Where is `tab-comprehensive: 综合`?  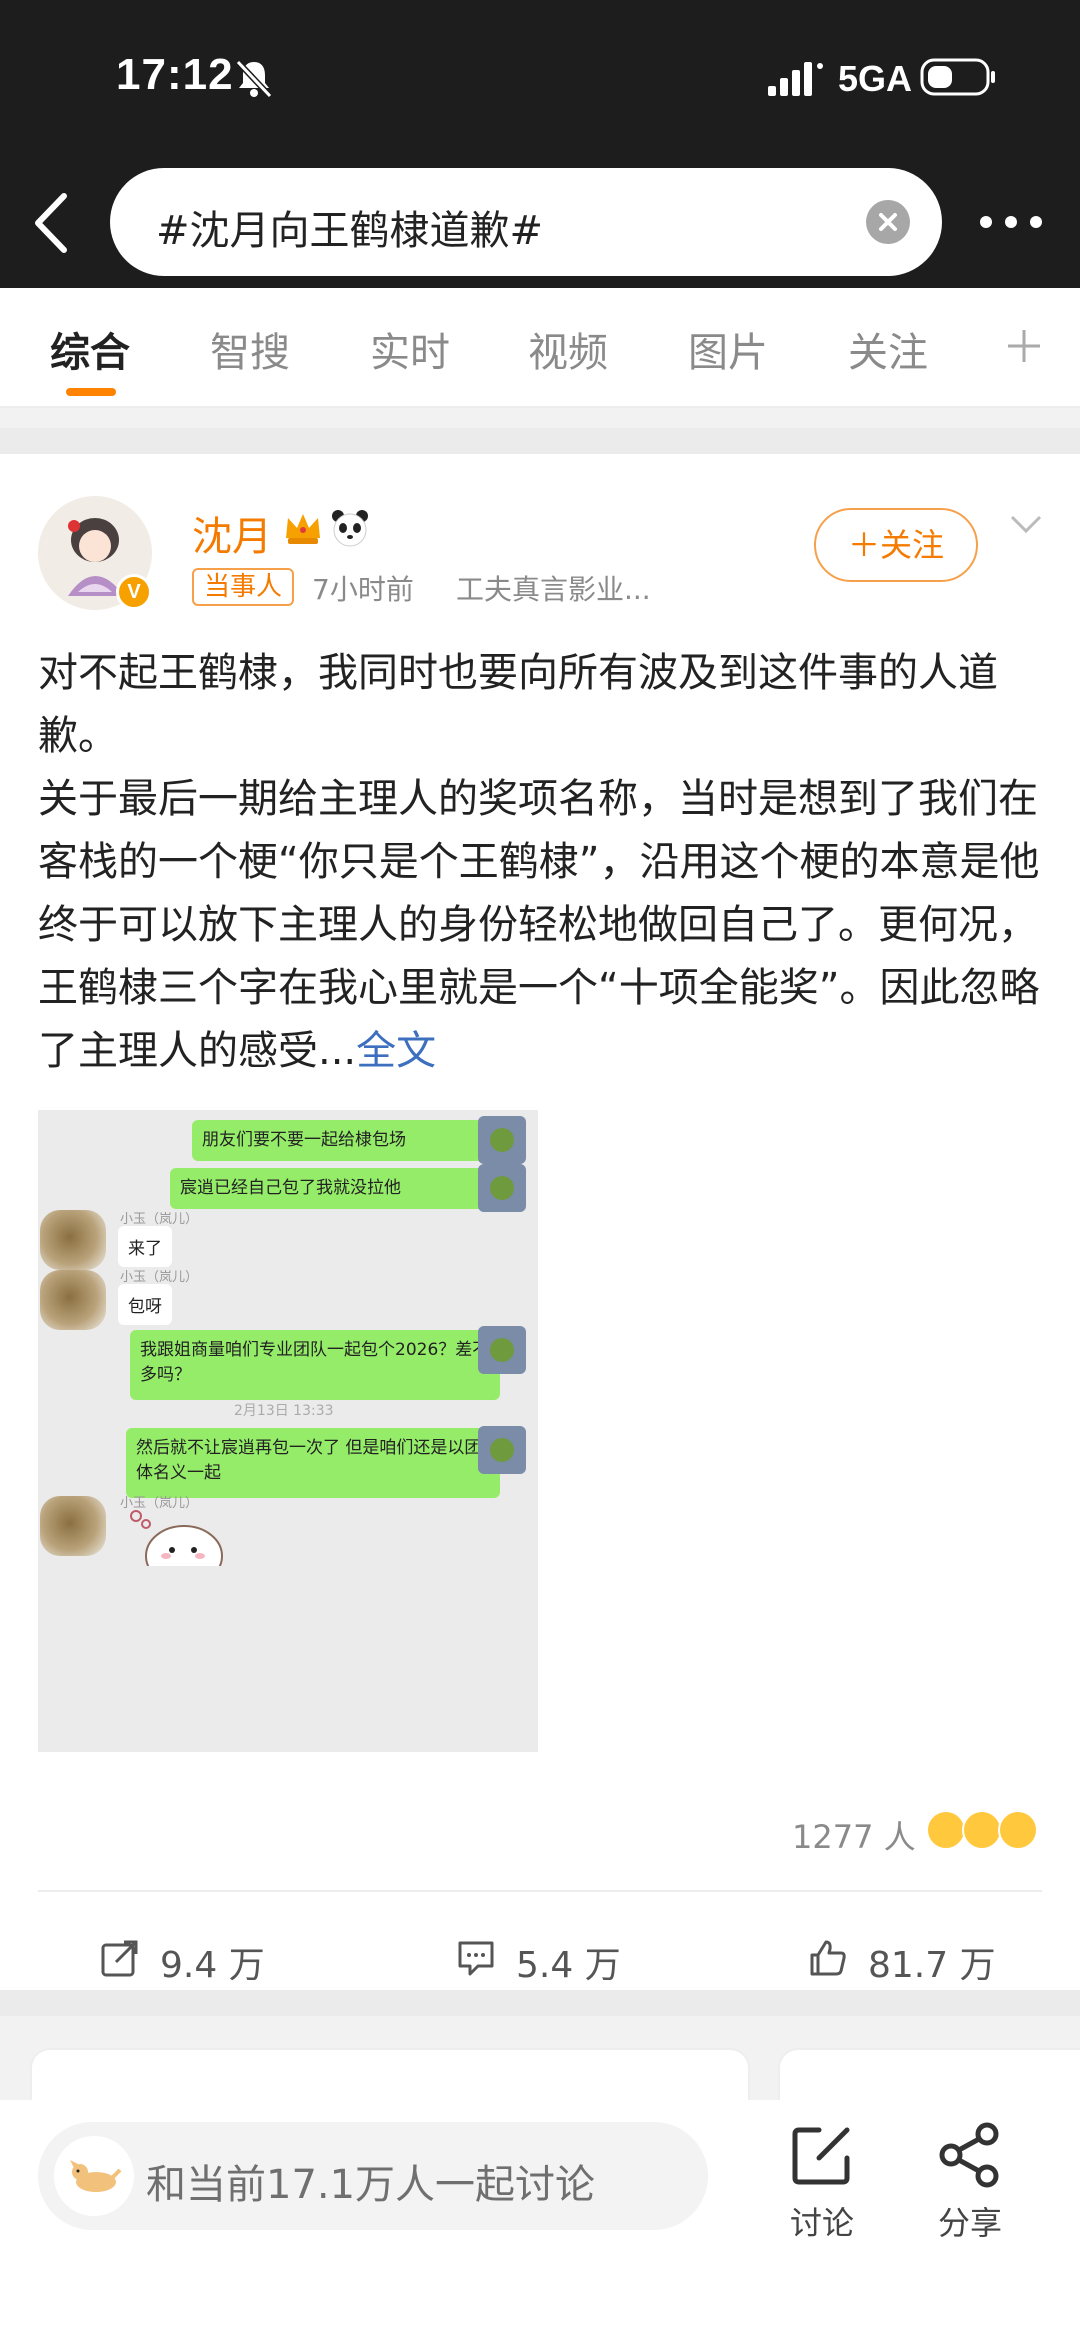 tab-comprehensive: 综合 is located at coordinates (90, 349).